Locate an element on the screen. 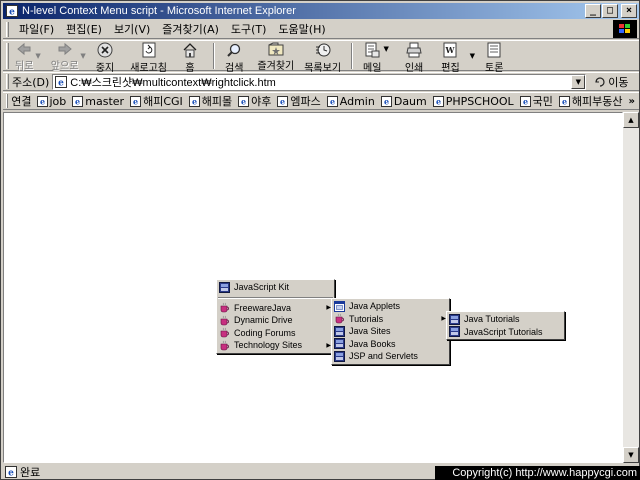 Image resolution: width=640 pixels, height=480 pixels. print-icon is located at coordinates (414, 50).